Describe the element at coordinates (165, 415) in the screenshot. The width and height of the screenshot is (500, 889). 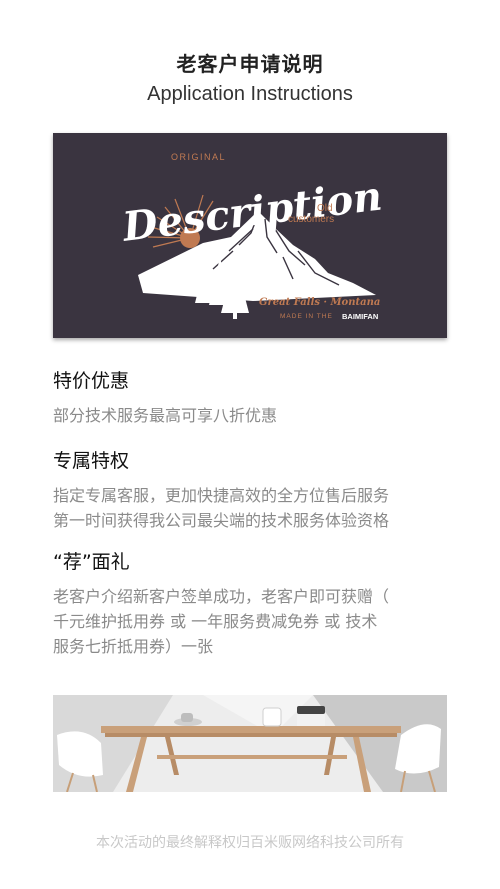
I see `section-line: 部分技术服务最高可享八折优惠` at that location.